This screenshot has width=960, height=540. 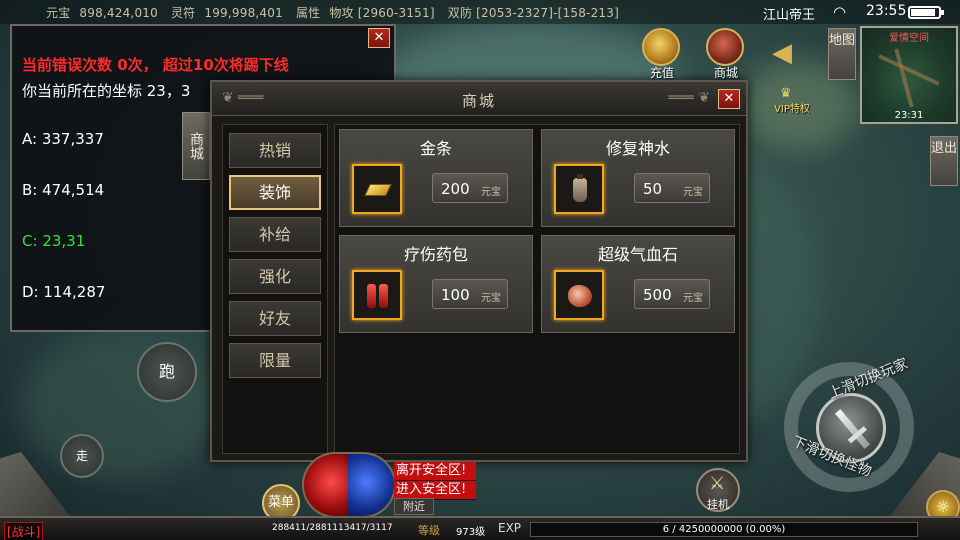 I want to click on hang-label: 挂机, so click(x=718, y=504).